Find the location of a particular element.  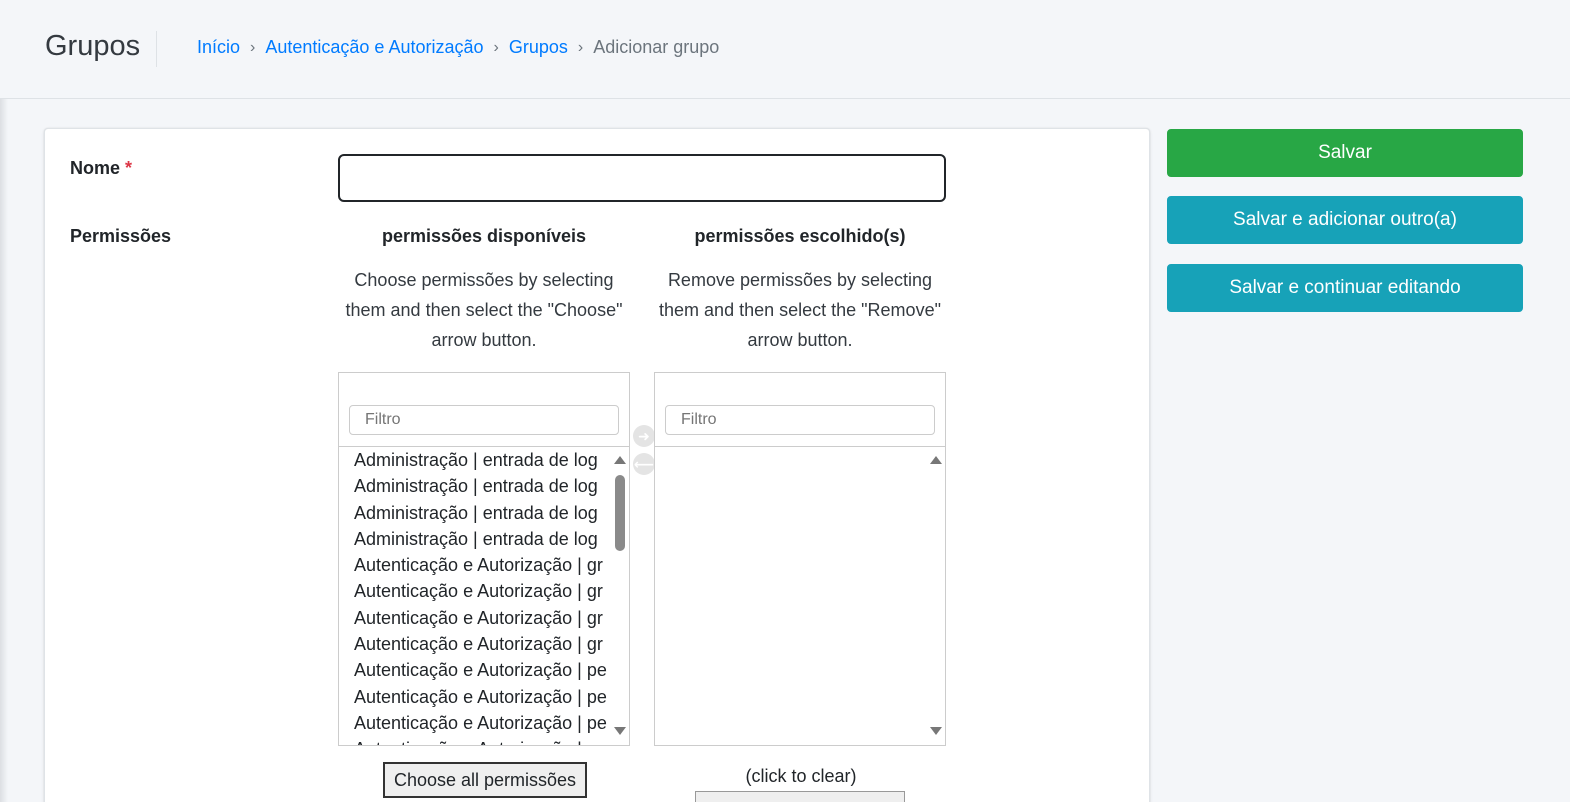

available-permissions-title: permissões disponíveis is located at coordinates (484, 236).